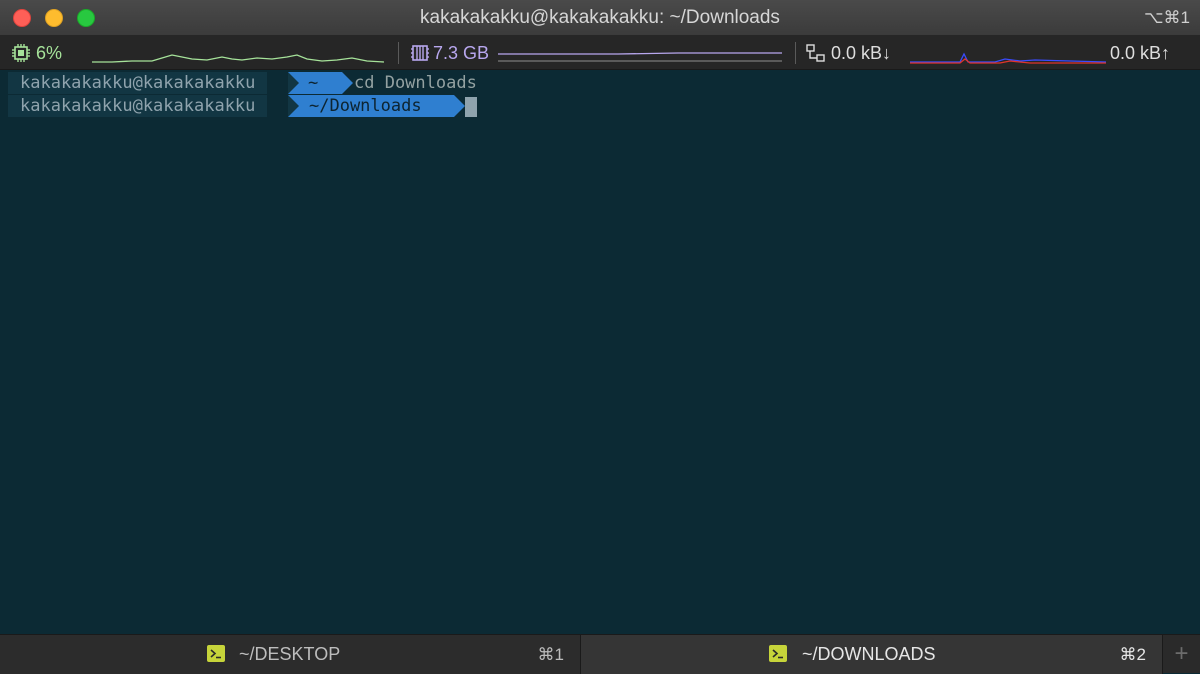  I want to click on title-bar: kakakakakku@kakakakakku: ~/Downloads ⌥⌘1, so click(600, 18).